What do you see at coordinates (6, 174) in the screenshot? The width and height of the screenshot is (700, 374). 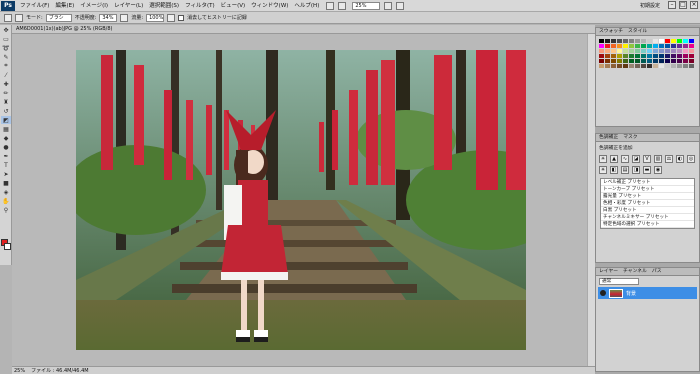 I see `path-select-tool-icon: ➤` at bounding box center [6, 174].